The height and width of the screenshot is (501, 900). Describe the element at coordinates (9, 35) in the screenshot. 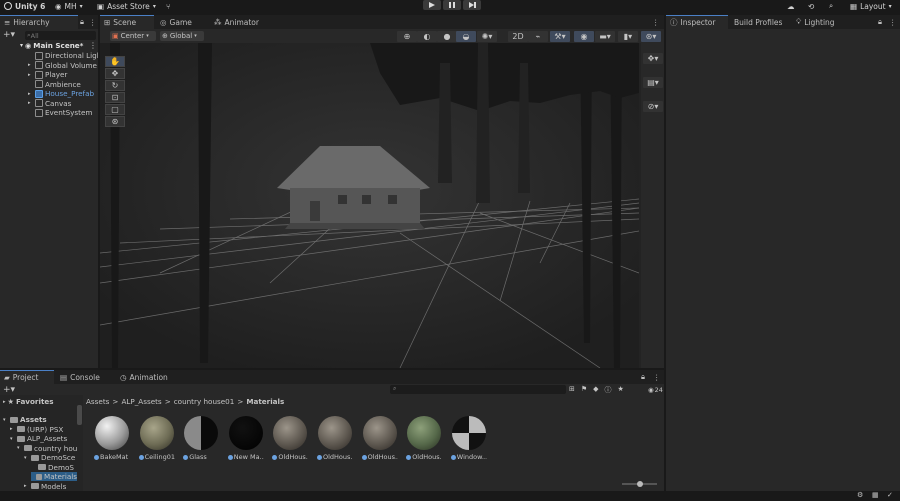

I see `add-button: +▾` at that location.